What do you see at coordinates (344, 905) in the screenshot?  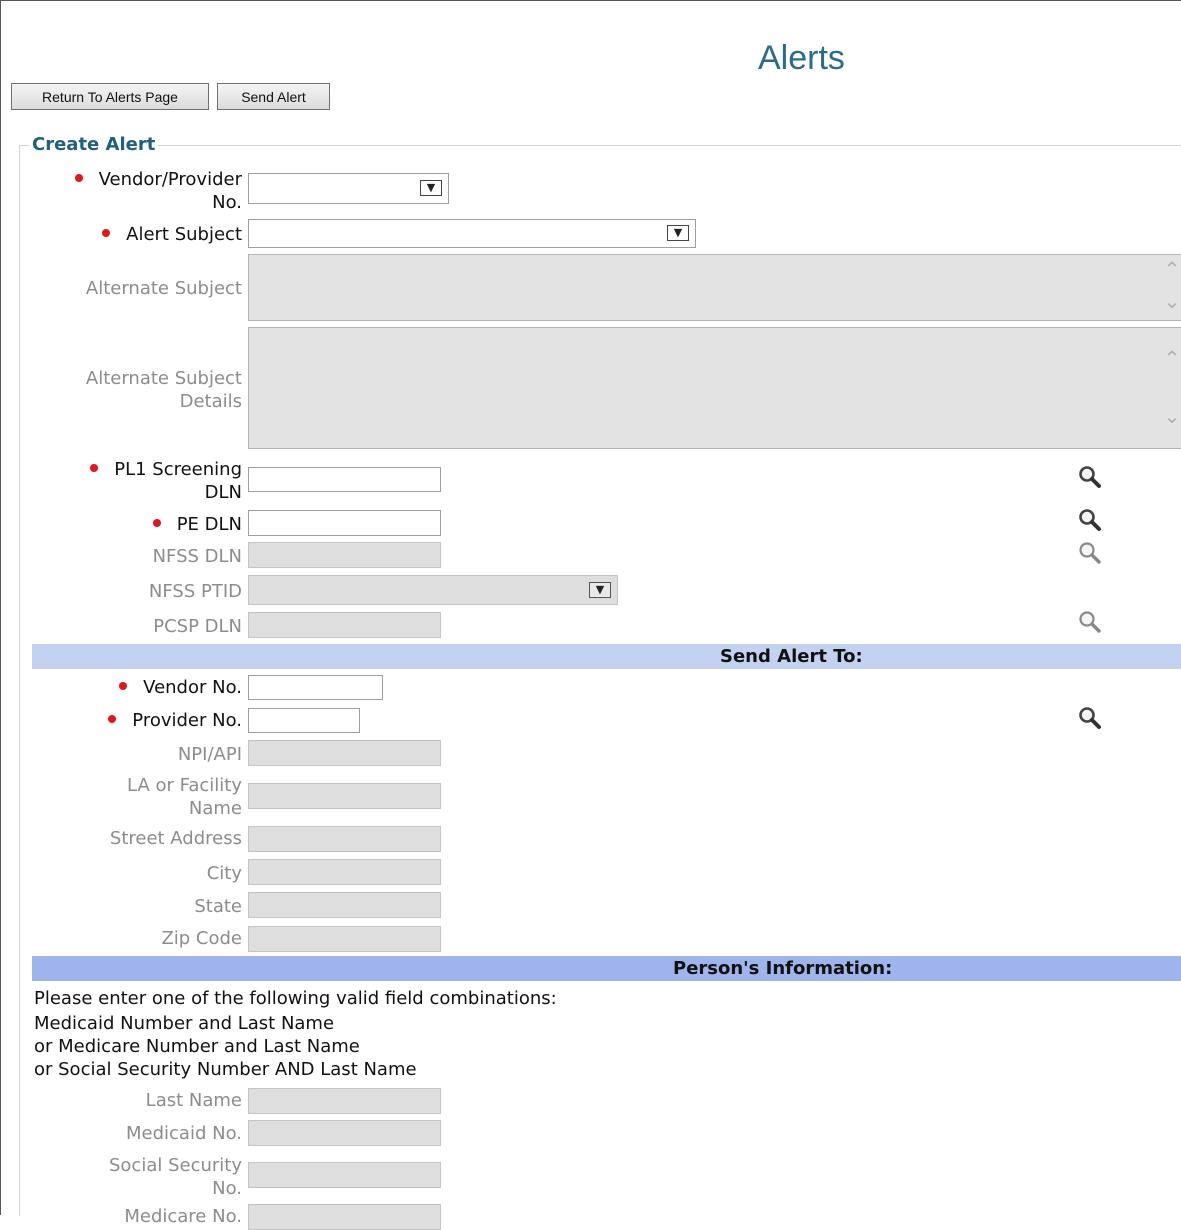 I see `state-input` at bounding box center [344, 905].